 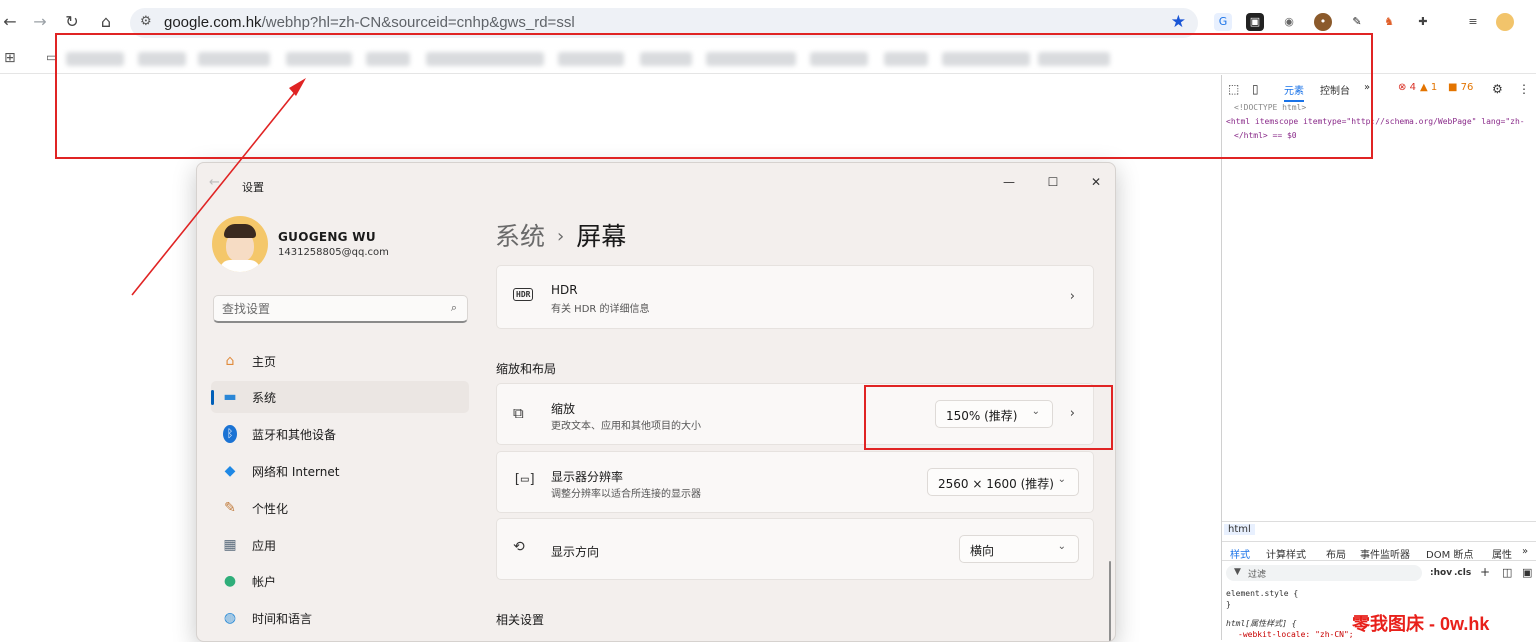 What do you see at coordinates (218, 187) in the screenshot?
I see `annotation-arrow` at bounding box center [218, 187].